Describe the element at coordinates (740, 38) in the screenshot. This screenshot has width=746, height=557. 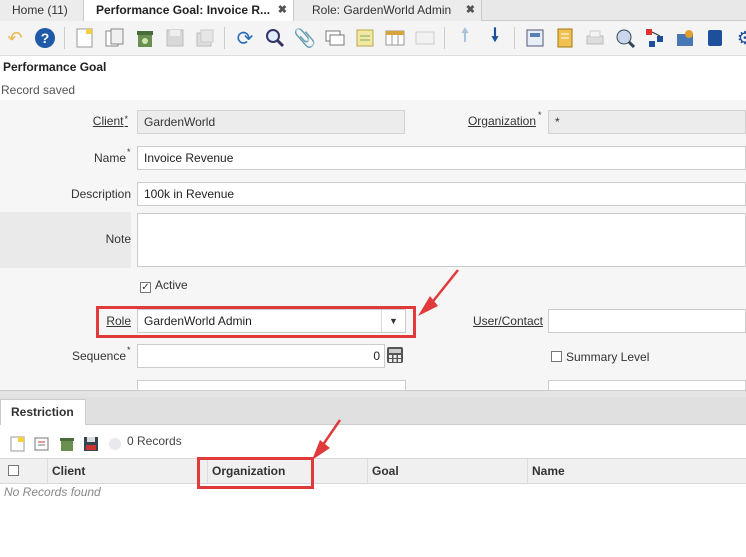
I see `gear-icon: ⚙` at that location.